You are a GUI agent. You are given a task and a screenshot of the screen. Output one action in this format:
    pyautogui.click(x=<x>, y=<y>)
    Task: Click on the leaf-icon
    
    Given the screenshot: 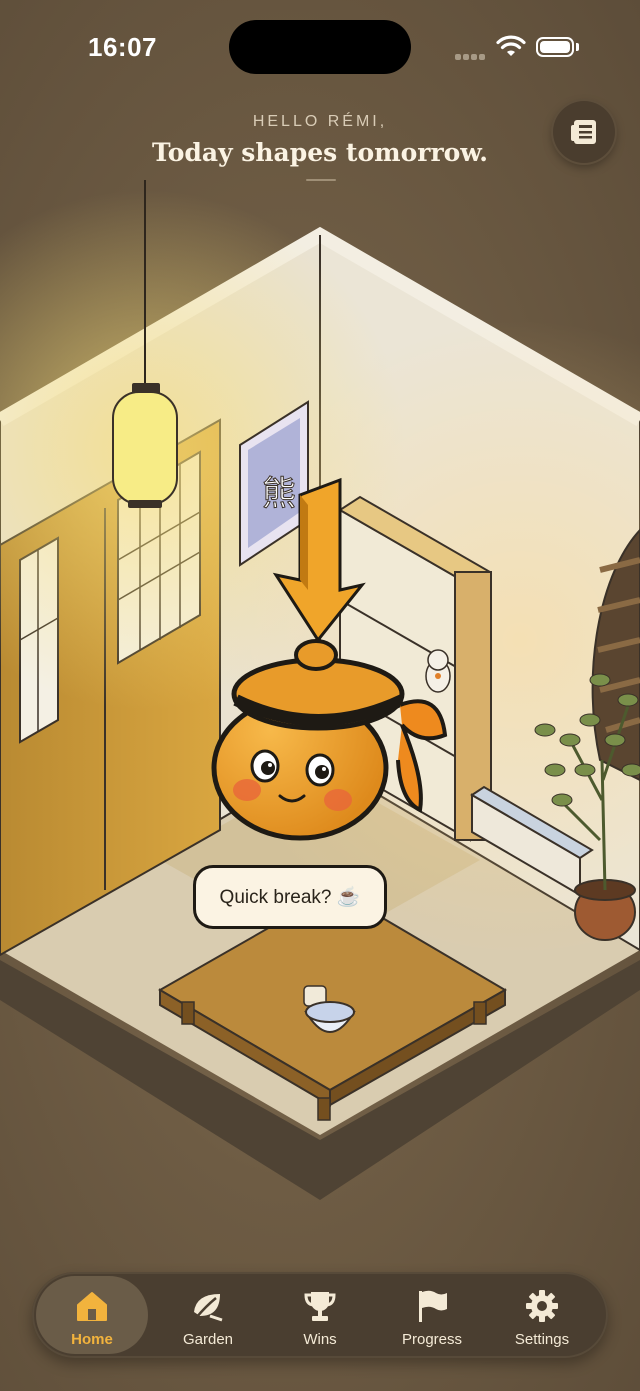 What is the action you would take?
    pyautogui.click(x=208, y=1308)
    